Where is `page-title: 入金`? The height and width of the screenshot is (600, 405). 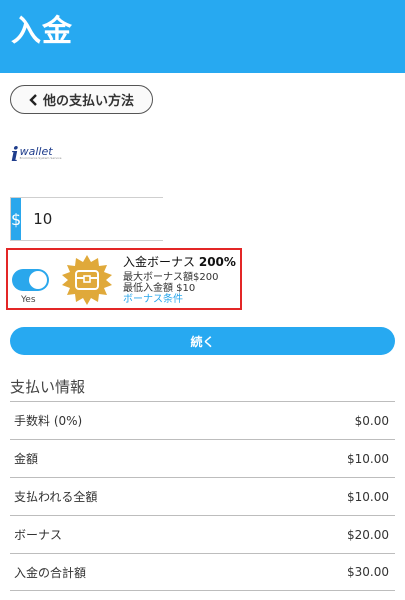 page-title: 入金 is located at coordinates (42, 31).